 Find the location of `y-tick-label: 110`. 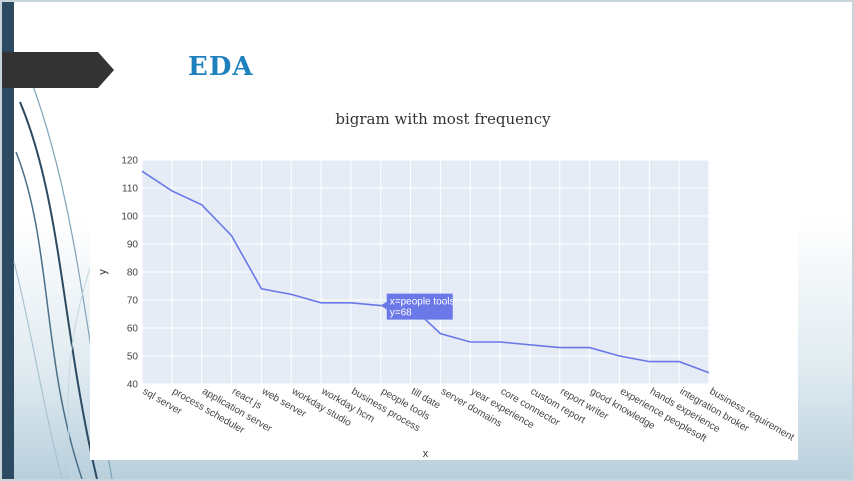

y-tick-label: 110 is located at coordinates (130, 189).